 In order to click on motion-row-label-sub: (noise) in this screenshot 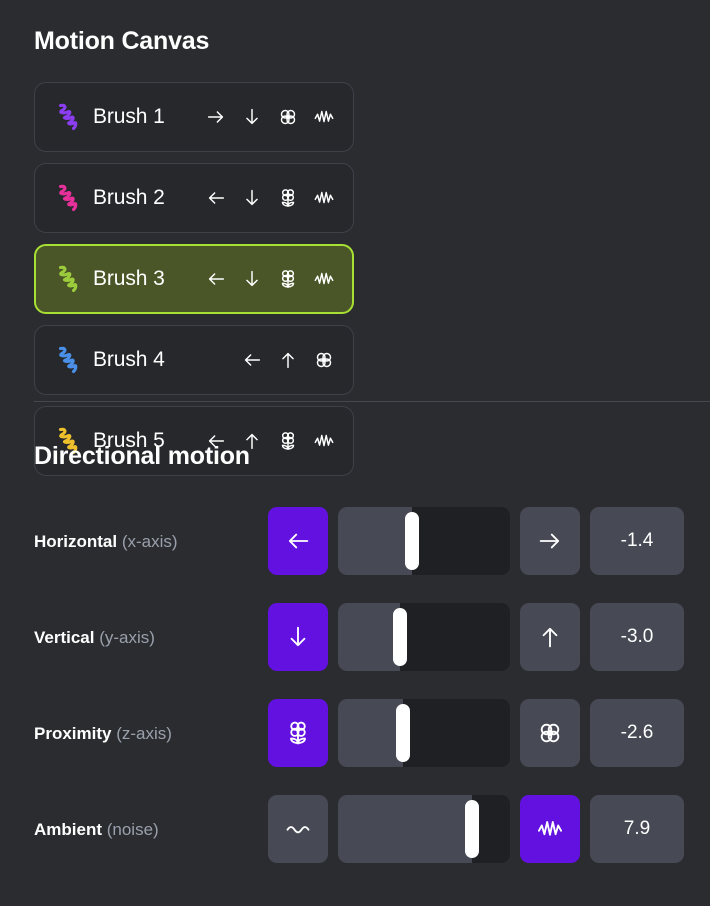, I will do `click(132, 829)`.